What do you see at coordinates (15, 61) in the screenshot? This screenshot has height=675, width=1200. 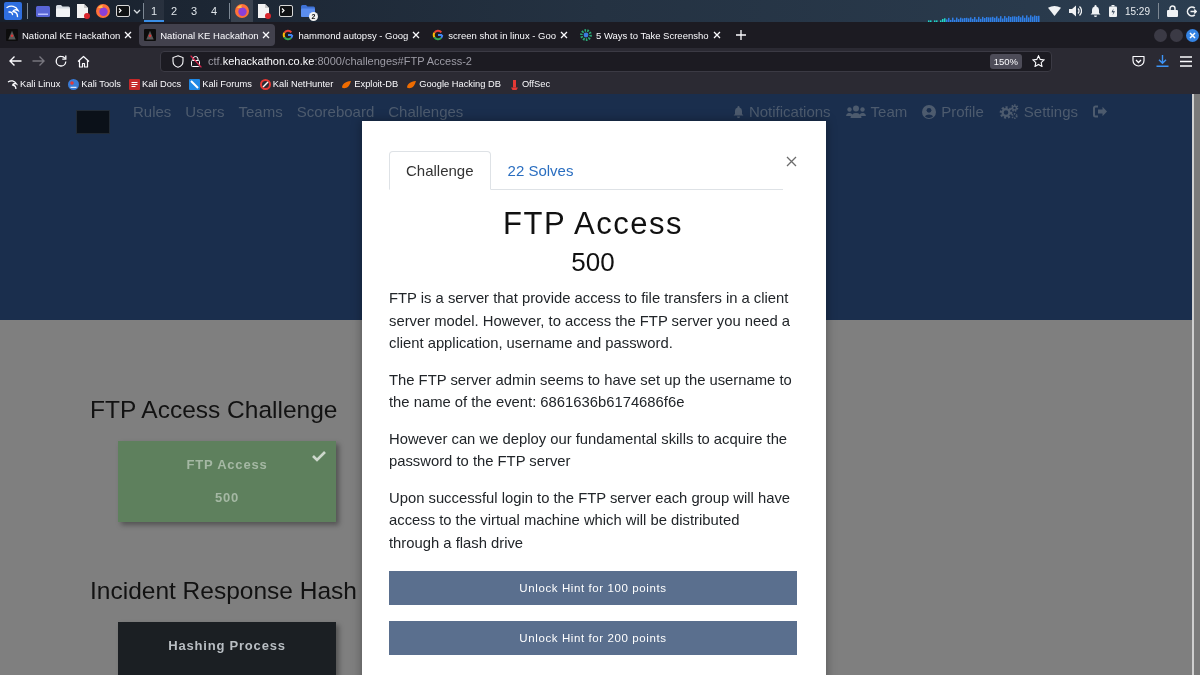 I see `back-icon` at bounding box center [15, 61].